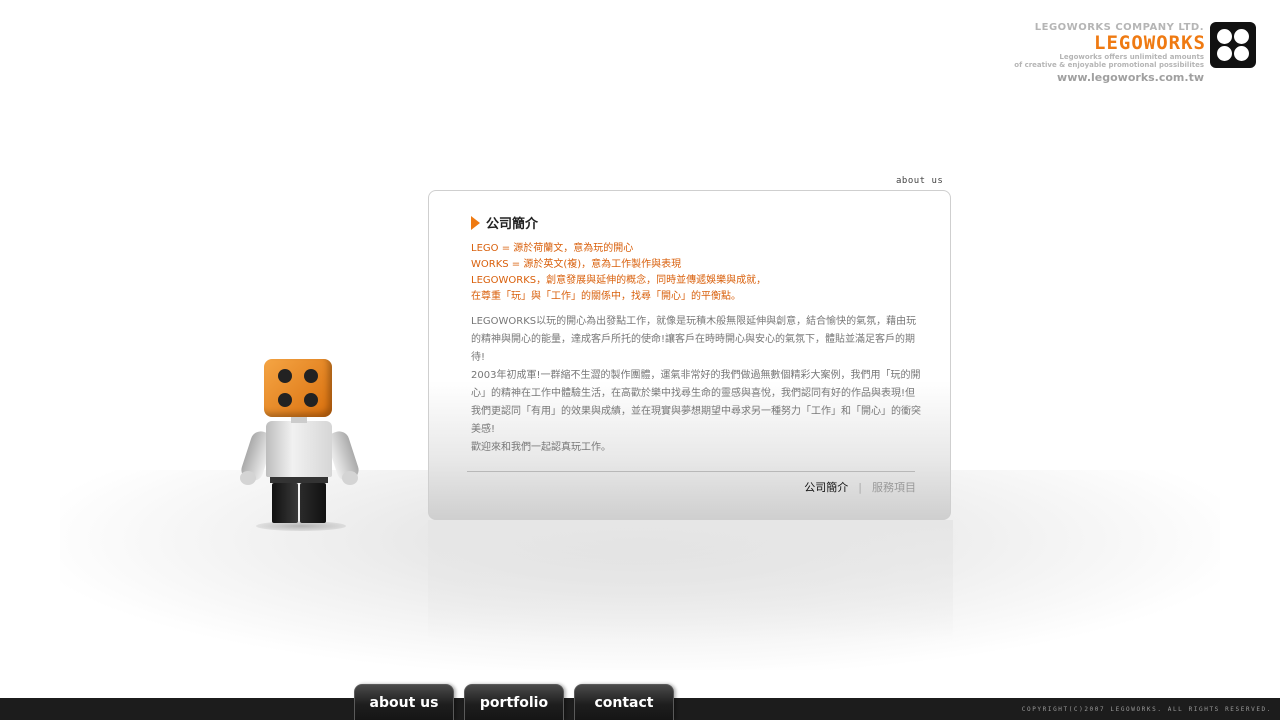 The image size is (1280, 720). Describe the element at coordinates (1150, 43) in the screenshot. I see `logo-wordmark: LEGOWORKS` at that location.